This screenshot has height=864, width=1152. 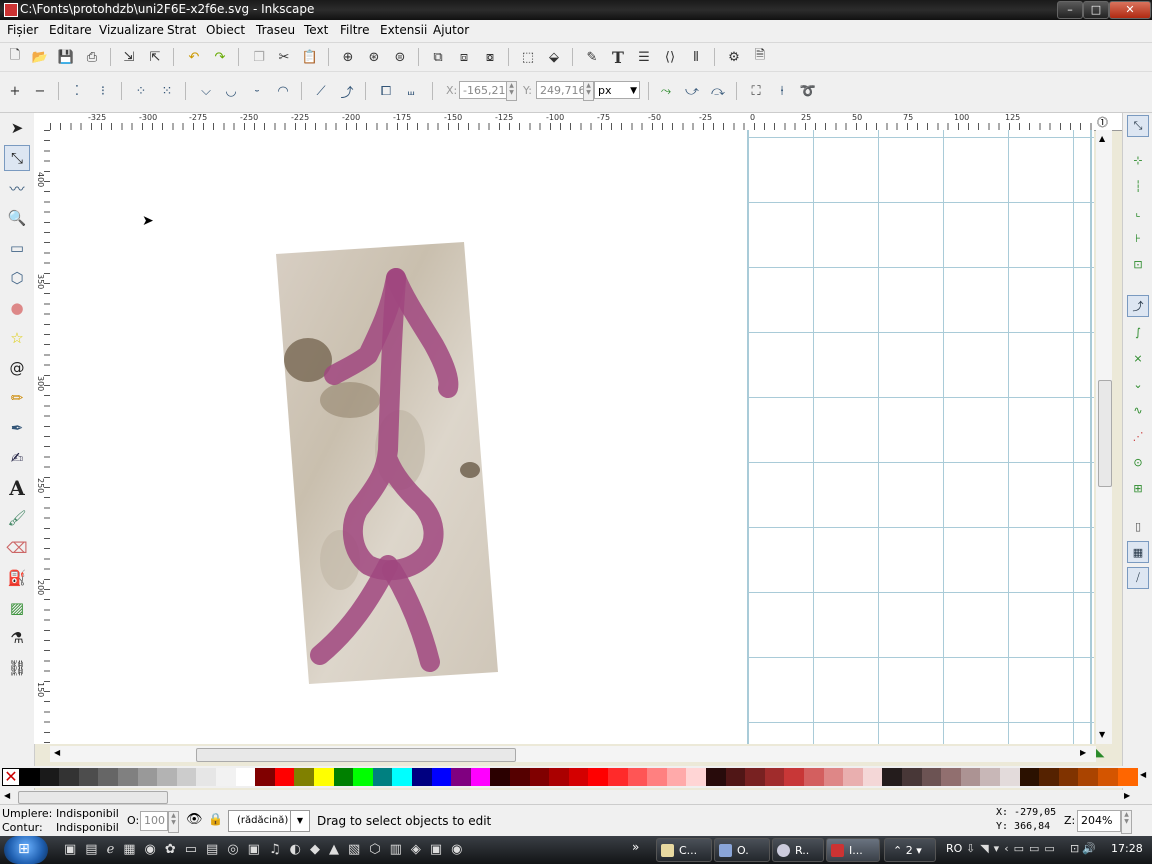 What do you see at coordinates (1016, 850) in the screenshot?
I see `system-tray-icons: ⇩◥▾‹▭▭▭` at bounding box center [1016, 850].